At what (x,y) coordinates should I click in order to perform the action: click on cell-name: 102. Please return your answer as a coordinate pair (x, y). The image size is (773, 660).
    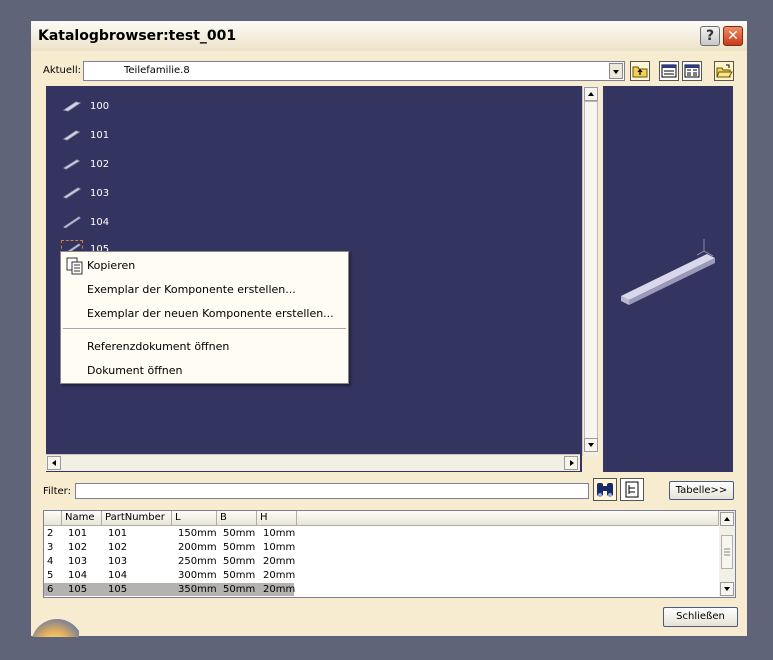
    Looking at the image, I should click on (78, 547).